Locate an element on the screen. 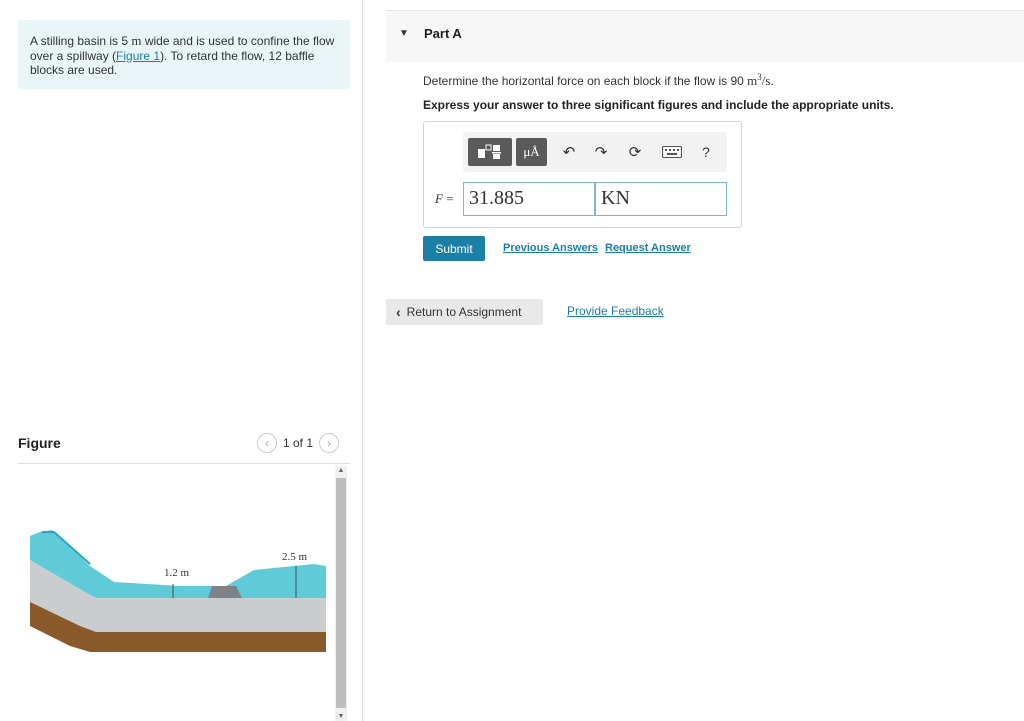 This screenshot has height=721, width=1024. figure-pager: ‹ 1 of 1 › is located at coordinates (298, 443).